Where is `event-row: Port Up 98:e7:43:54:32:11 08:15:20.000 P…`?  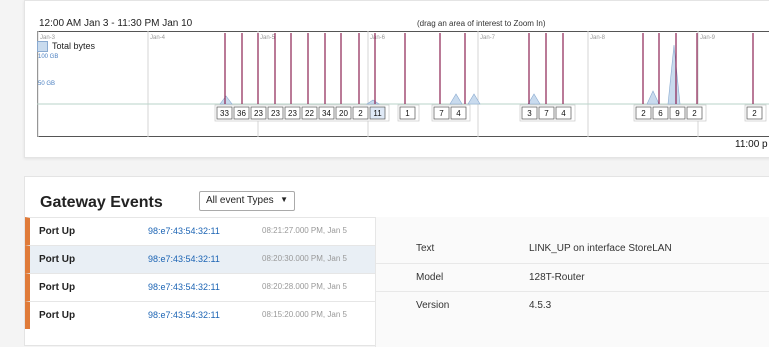 event-row: Port Up 98:e7:43:54:32:11 08:15:20.000 P… is located at coordinates (200, 315).